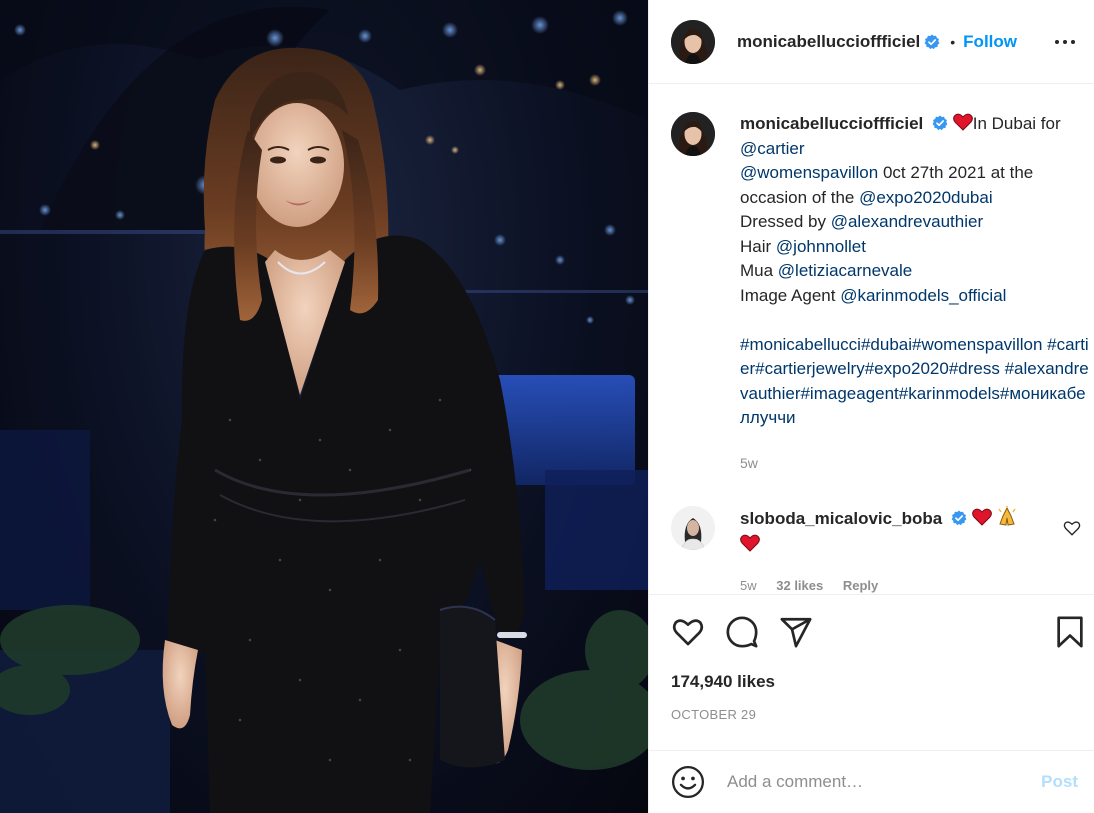  I want to click on mention-letiziacarnevale: @letiziacarnevale, so click(845, 270).